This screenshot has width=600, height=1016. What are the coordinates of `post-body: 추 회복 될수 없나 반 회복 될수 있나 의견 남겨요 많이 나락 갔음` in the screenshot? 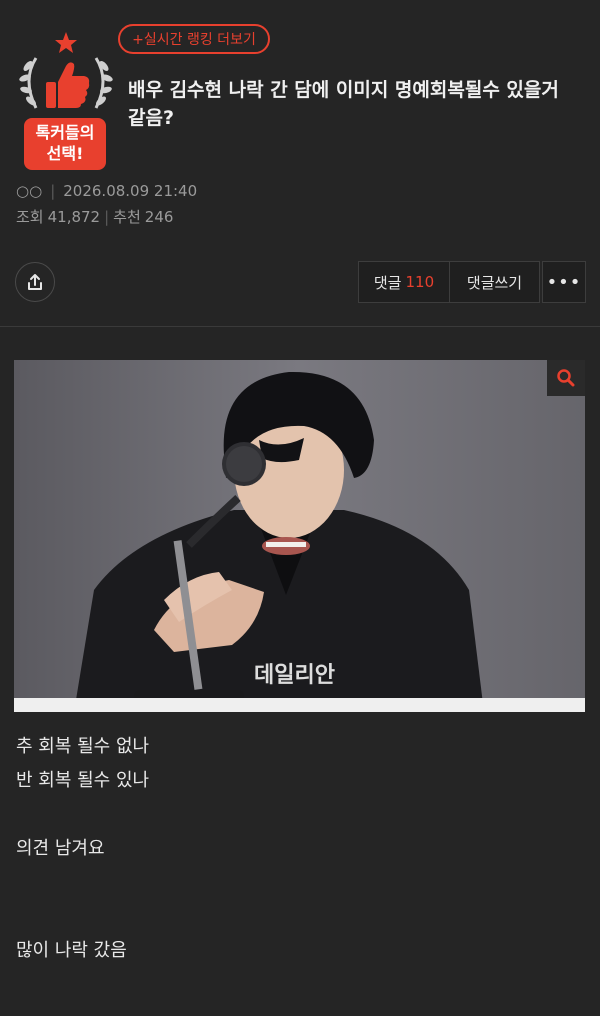 It's located at (82, 849).